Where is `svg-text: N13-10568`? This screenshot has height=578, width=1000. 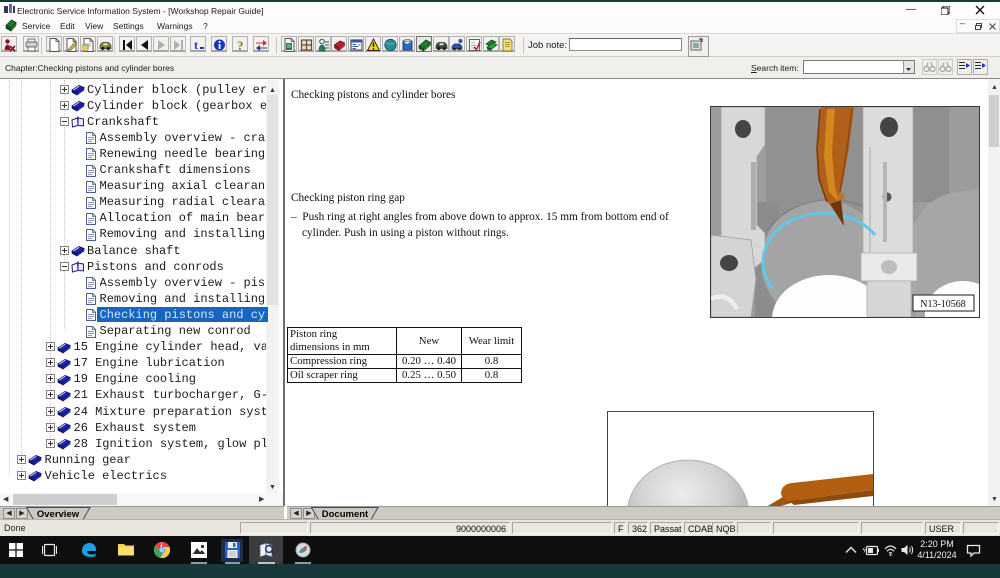 svg-text: N13-10568 is located at coordinates (943, 304).